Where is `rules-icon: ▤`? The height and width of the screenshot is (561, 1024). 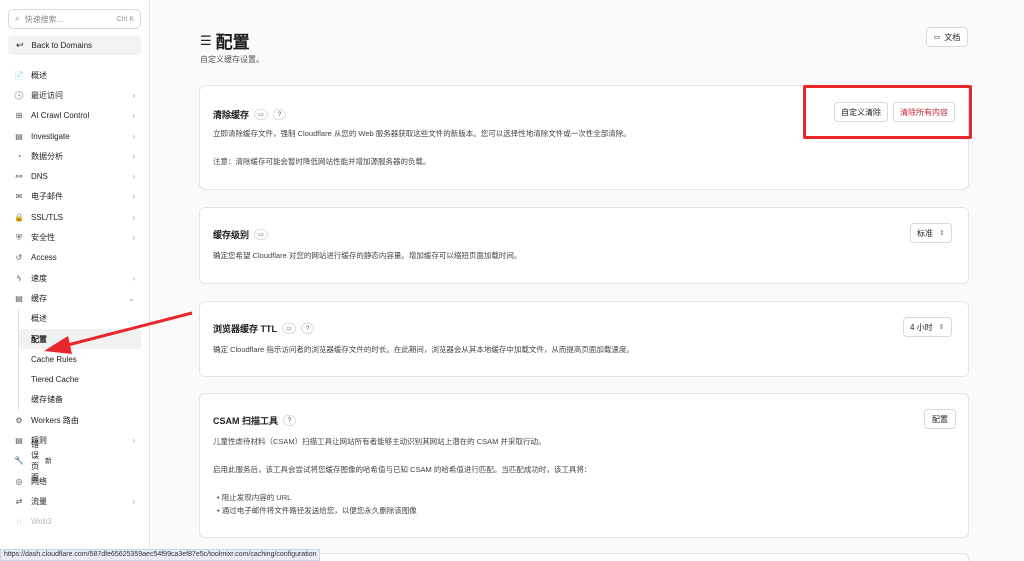 rules-icon: ▤ is located at coordinates (19, 440).